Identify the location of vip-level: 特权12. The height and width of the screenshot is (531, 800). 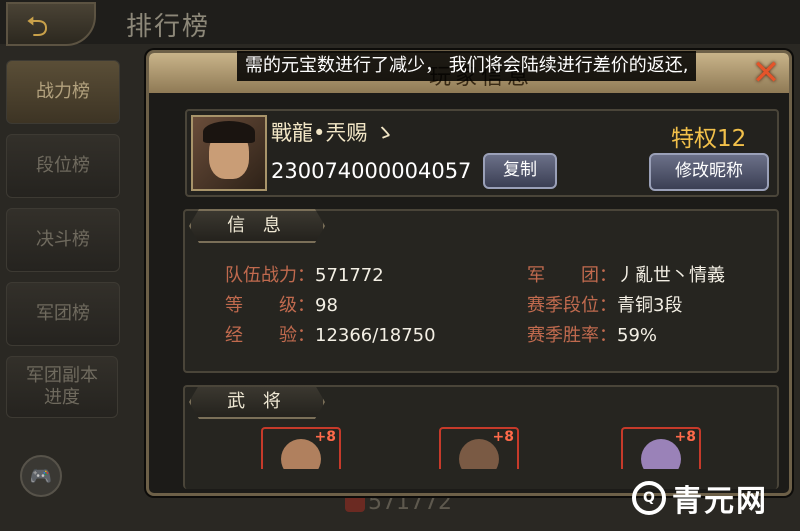
(709, 139).